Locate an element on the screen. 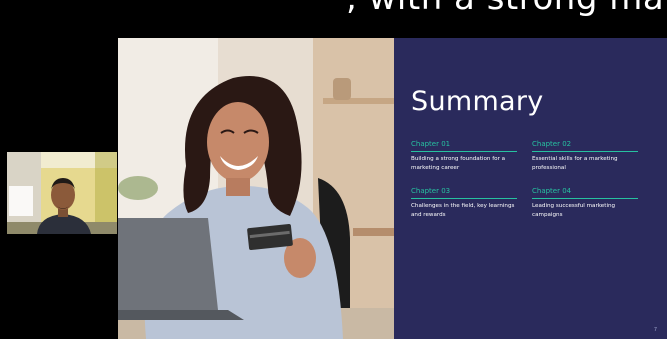 The width and height of the screenshot is (667, 339). slide-page-number: 7 is located at coordinates (655, 330).